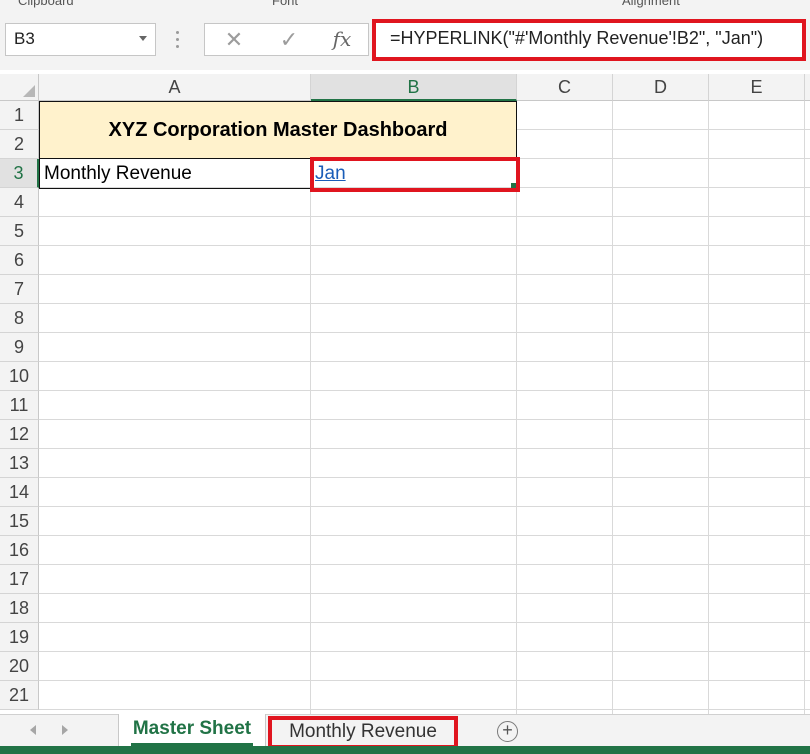 This screenshot has width=810, height=754. I want to click on row-header-11: 11, so click(19, 405).